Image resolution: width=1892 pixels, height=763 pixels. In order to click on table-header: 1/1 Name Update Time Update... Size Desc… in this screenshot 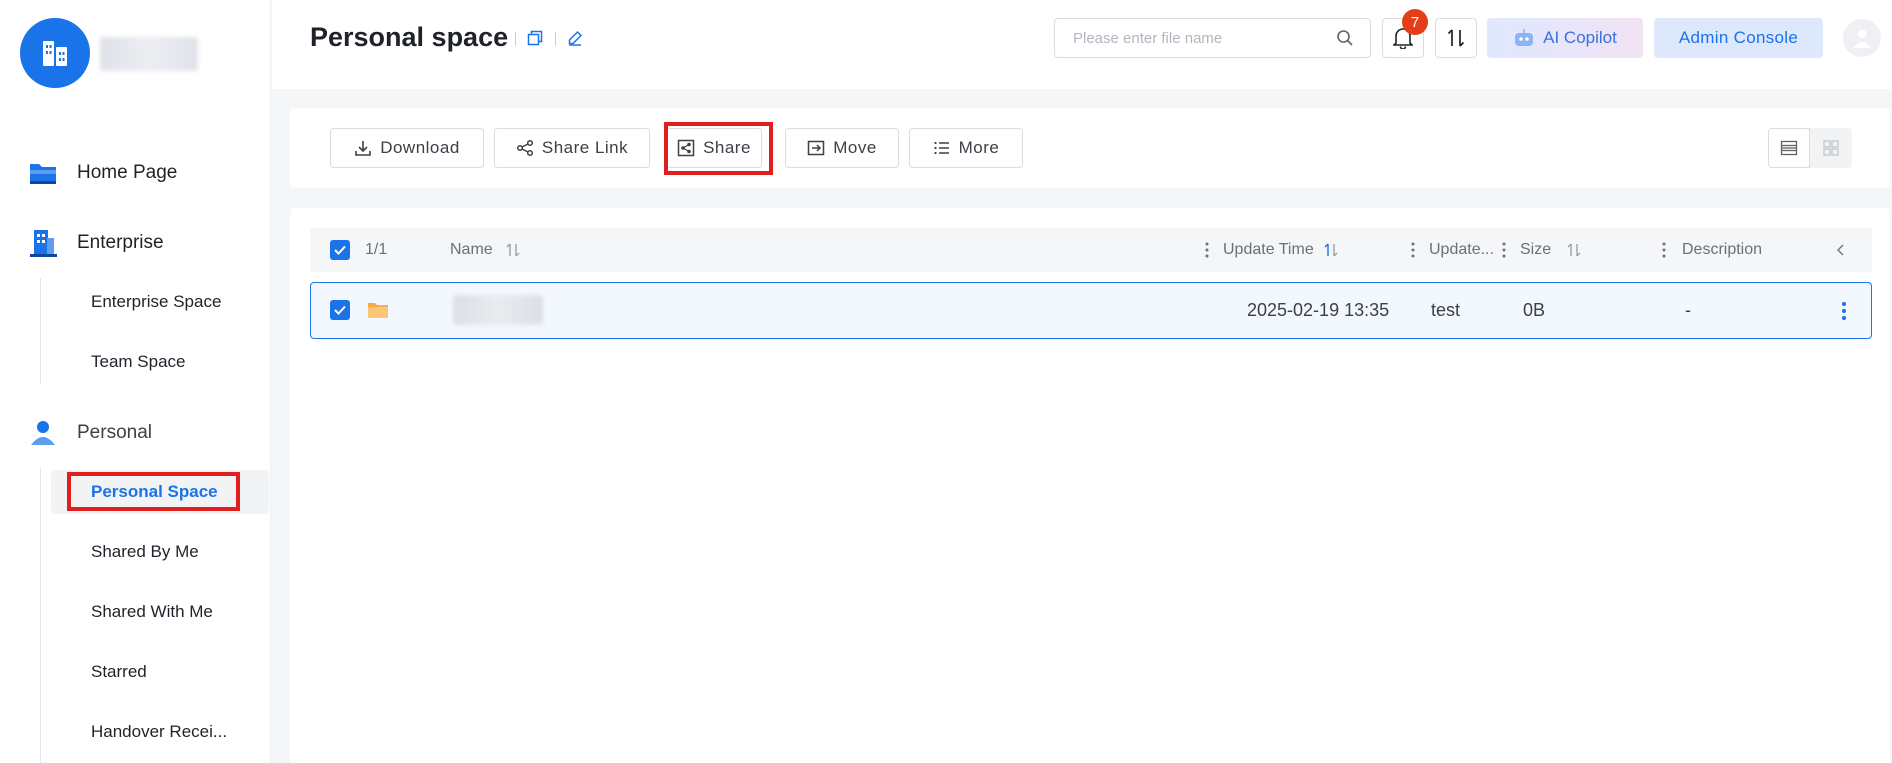, I will do `click(1091, 250)`.